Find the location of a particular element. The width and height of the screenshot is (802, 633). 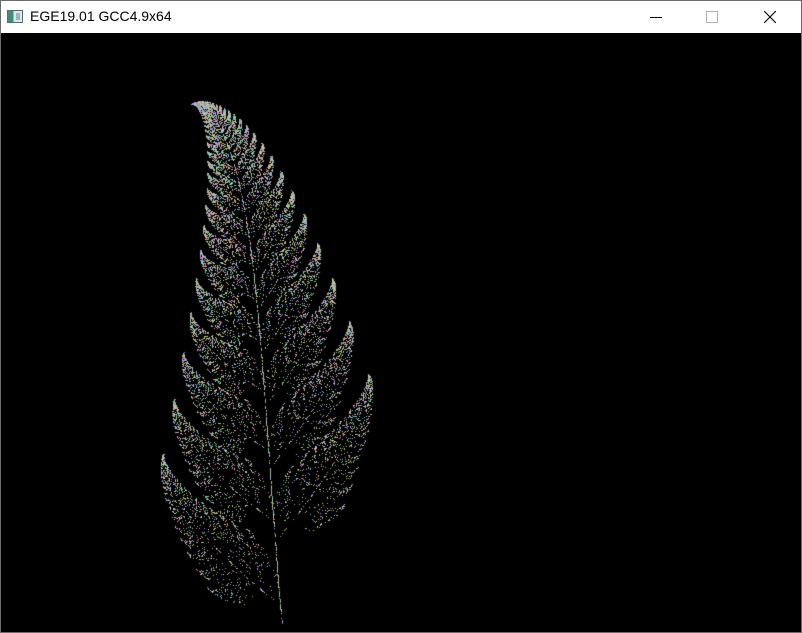

close-icon is located at coordinates (770, 17).